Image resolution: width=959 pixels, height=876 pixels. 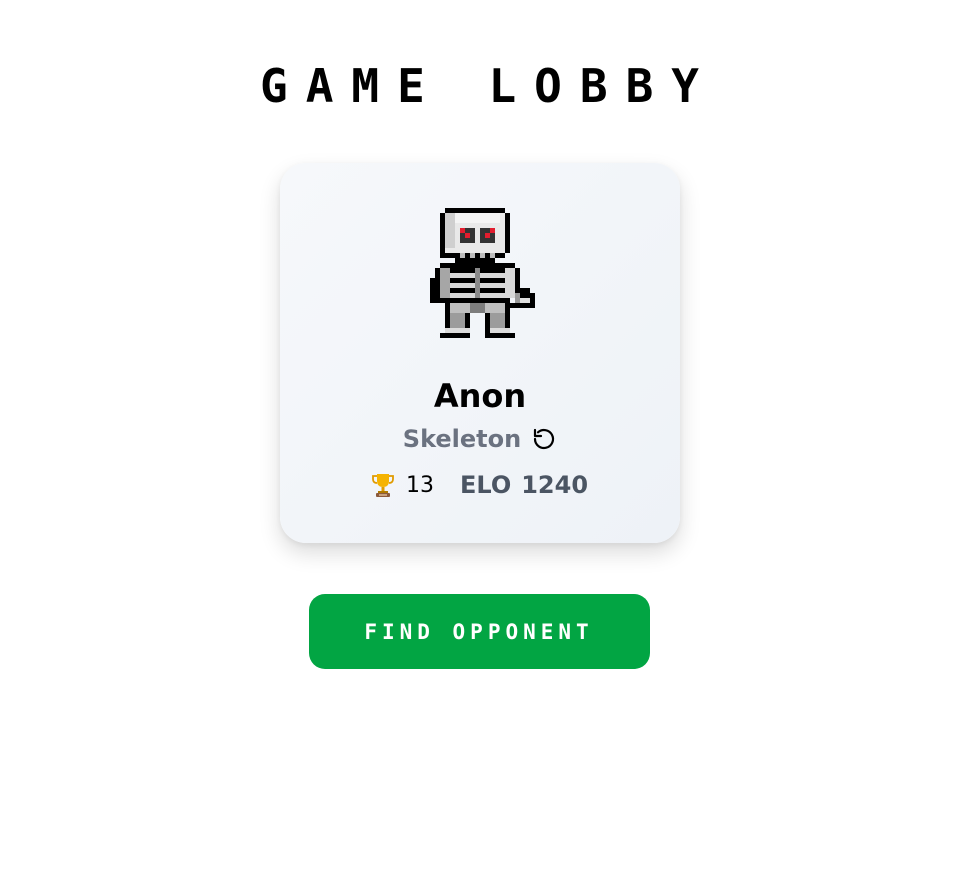 I want to click on trophy-count: 13, so click(x=419, y=485).